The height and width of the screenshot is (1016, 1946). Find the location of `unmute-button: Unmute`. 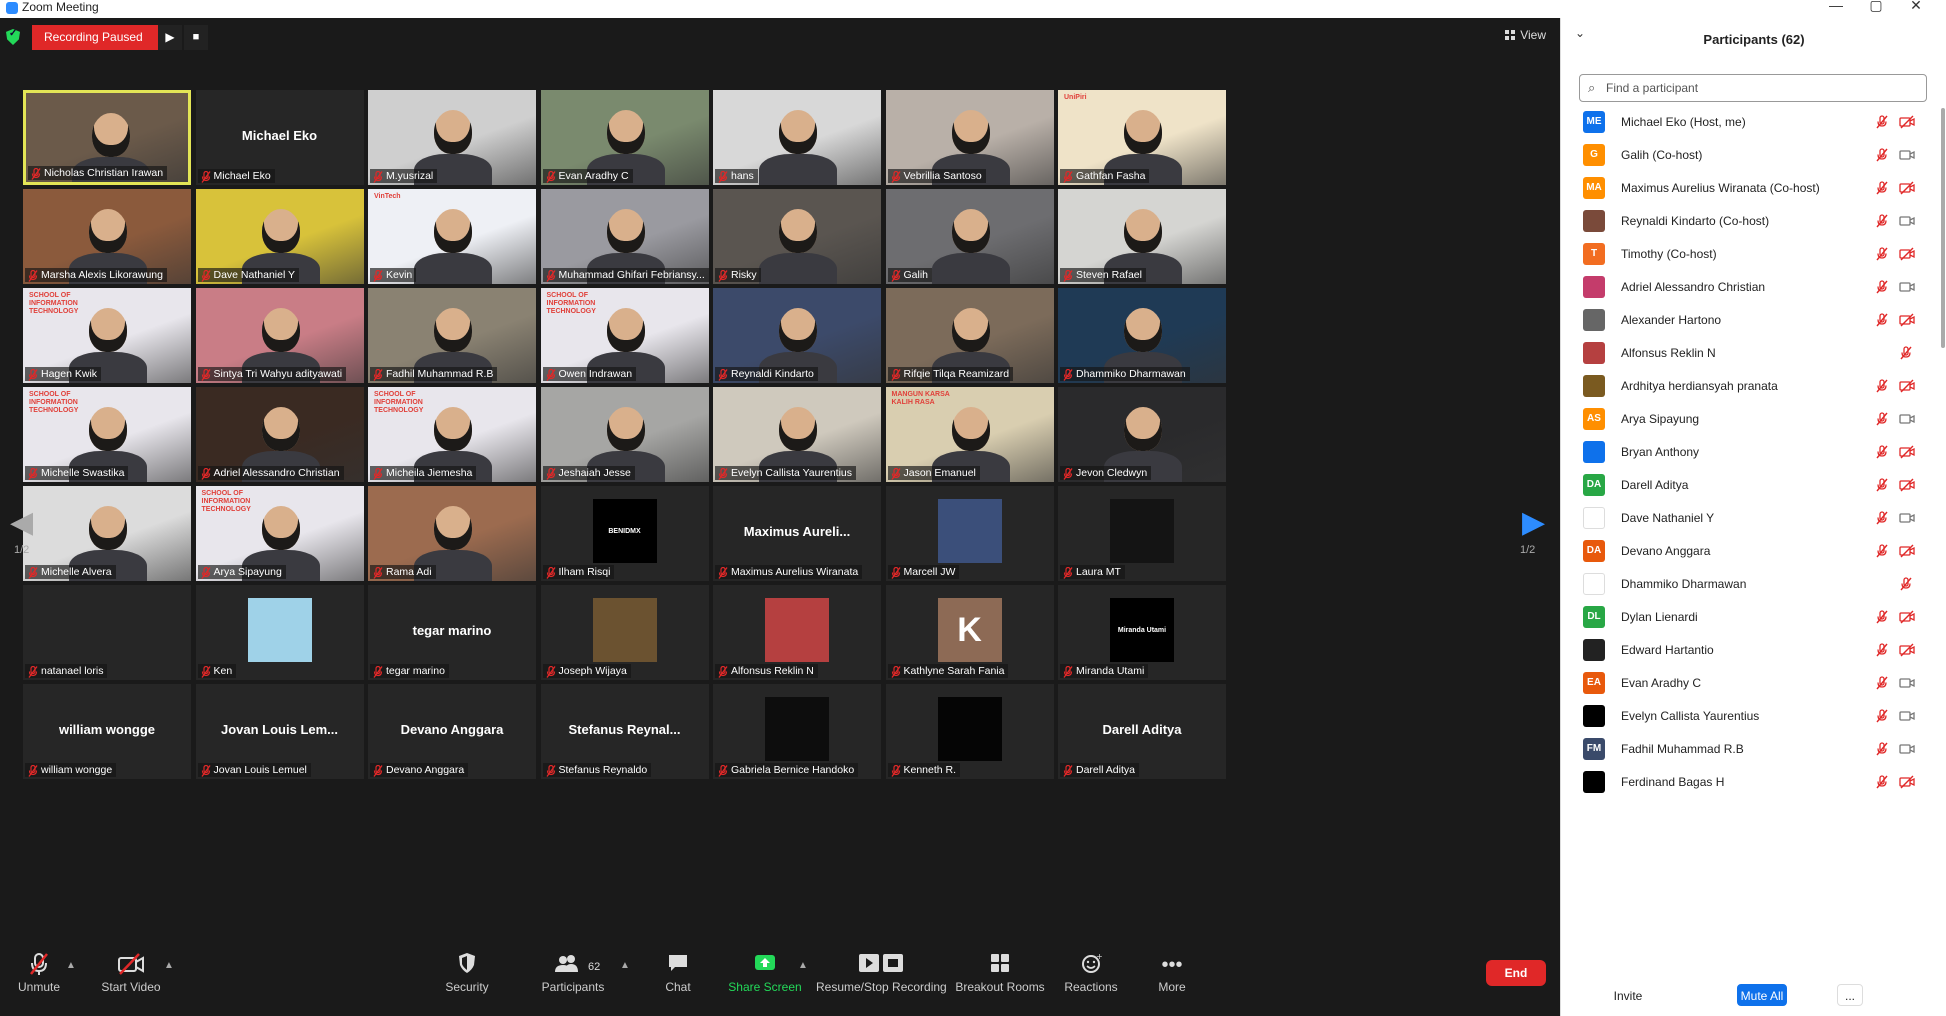

unmute-button: Unmute is located at coordinates (39, 973).